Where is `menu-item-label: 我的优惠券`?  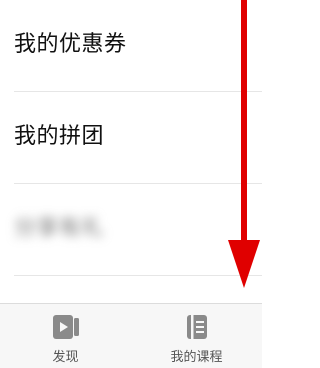
menu-item-label: 我的优惠券 is located at coordinates (70, 44).